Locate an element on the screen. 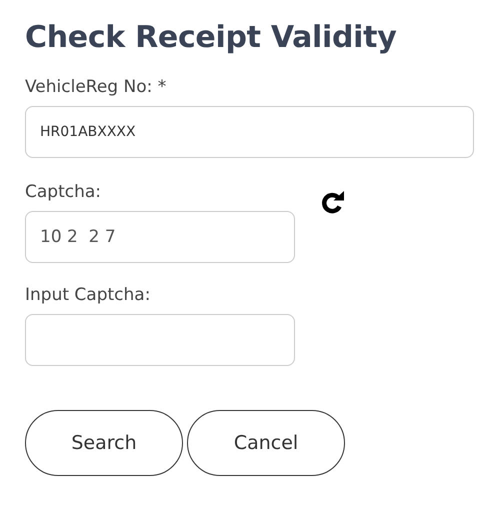 The image size is (483, 518). field-label: Input Captcha: is located at coordinates (88, 295).